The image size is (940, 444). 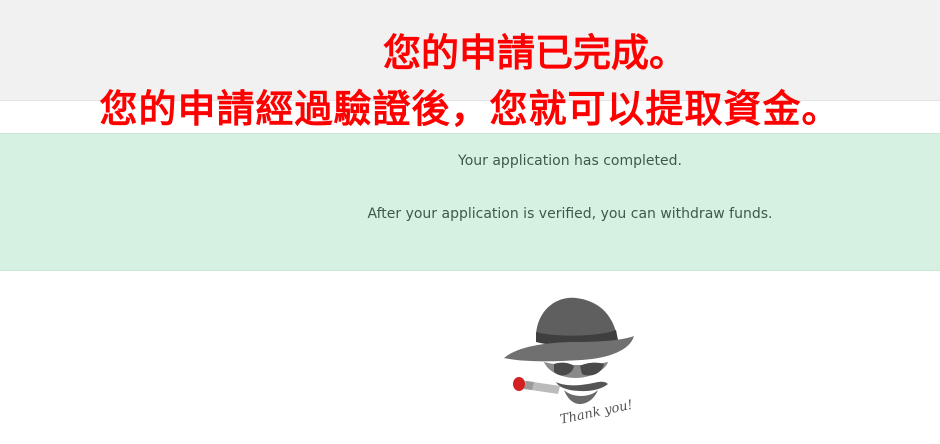 I want to click on thank-you-logo: Thank you!, so click(x=573, y=363).